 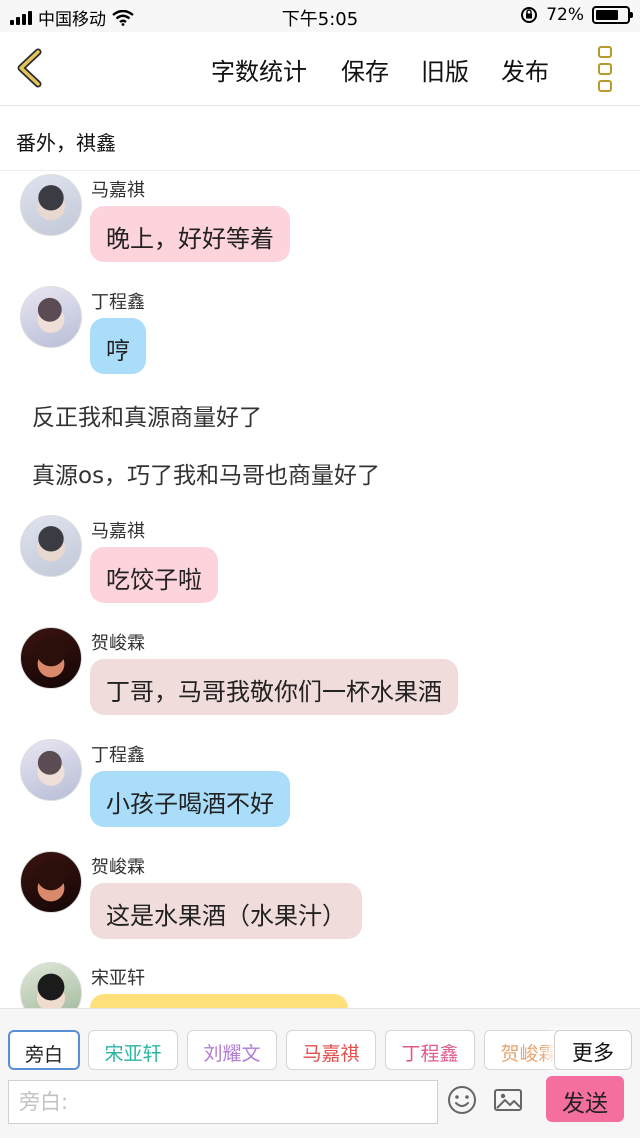 I want to click on more-vertical-icon, so click(x=607, y=69).